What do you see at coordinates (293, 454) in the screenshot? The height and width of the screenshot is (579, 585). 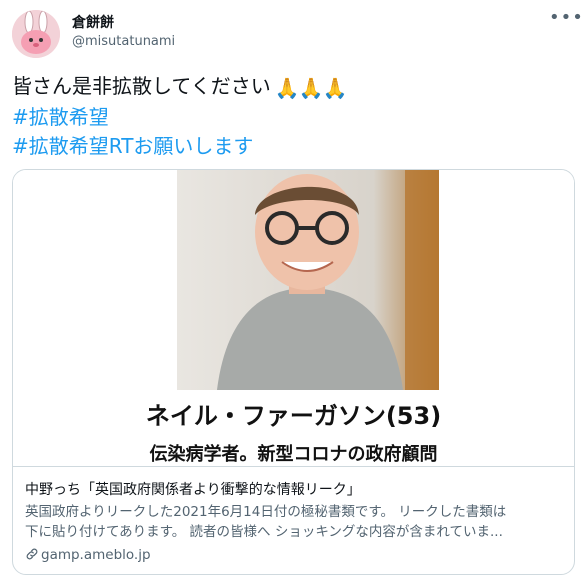 I see `card-image-caption-role: 伝染病学者。新型コロナの政府顧問` at bounding box center [293, 454].